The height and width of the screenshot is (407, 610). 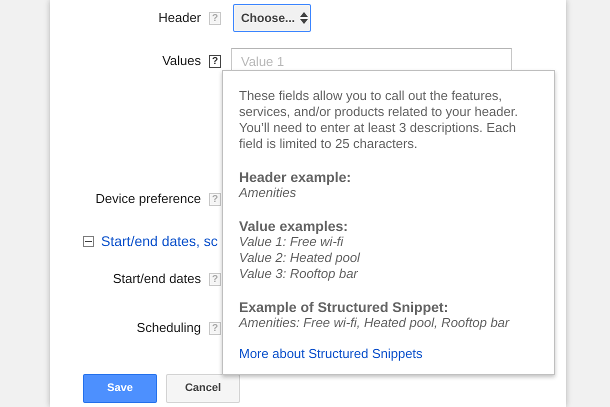 What do you see at coordinates (344, 307) in the screenshot?
I see `tooltip-heading: Example of Structured Snippet:` at bounding box center [344, 307].